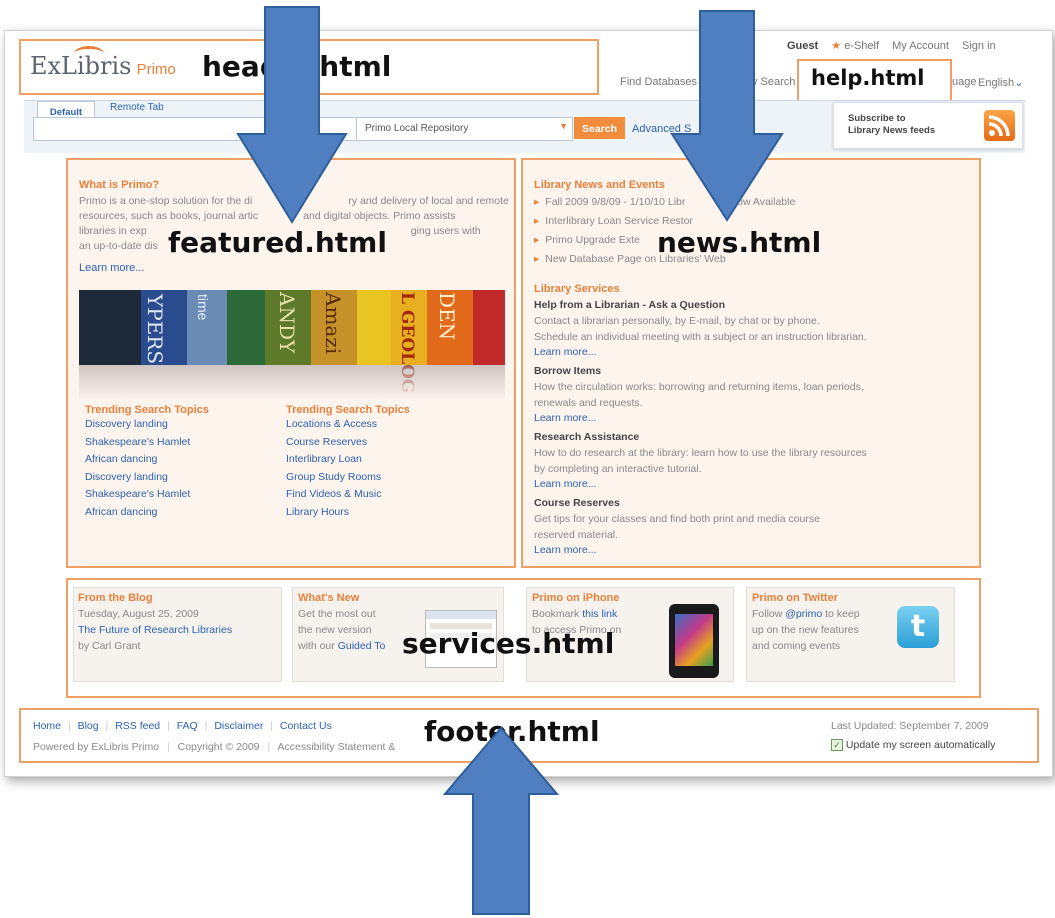  What do you see at coordinates (588, 403) in the screenshot?
I see `service-line: renewals and requests.` at bounding box center [588, 403].